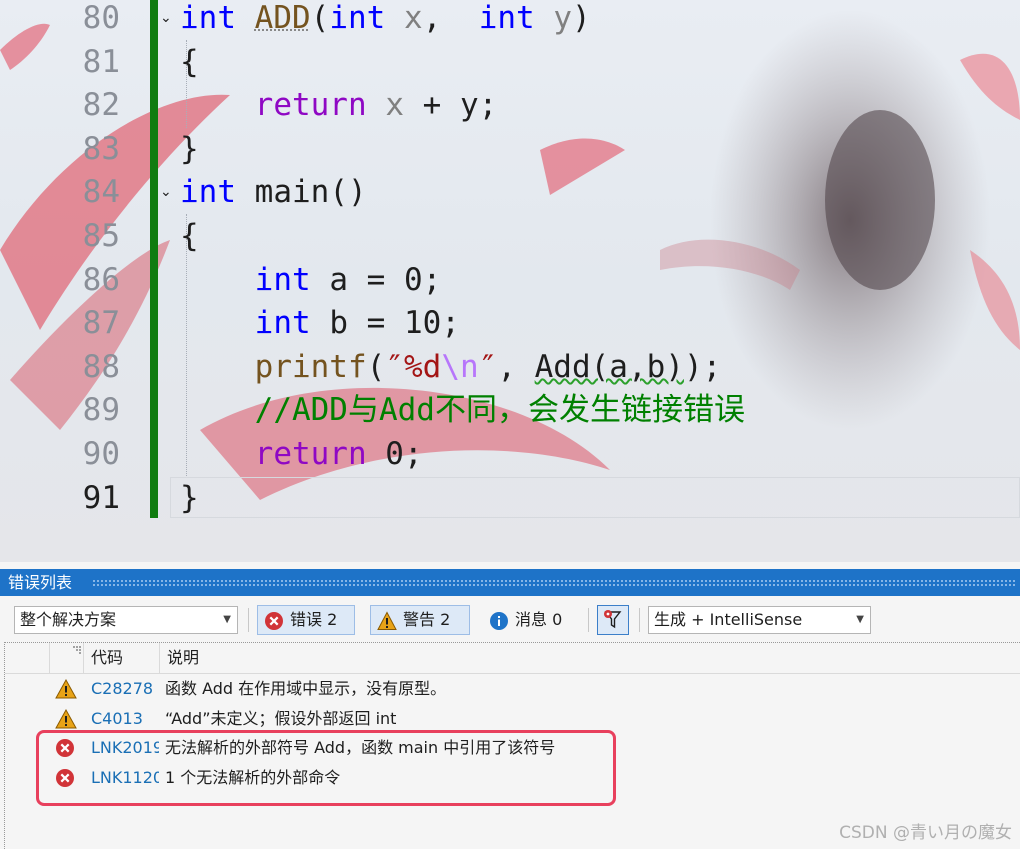 This screenshot has height=849, width=1020. Describe the element at coordinates (281, 718) in the screenshot. I see `error-description: “Add”未定义；假设外部返回 int` at that location.